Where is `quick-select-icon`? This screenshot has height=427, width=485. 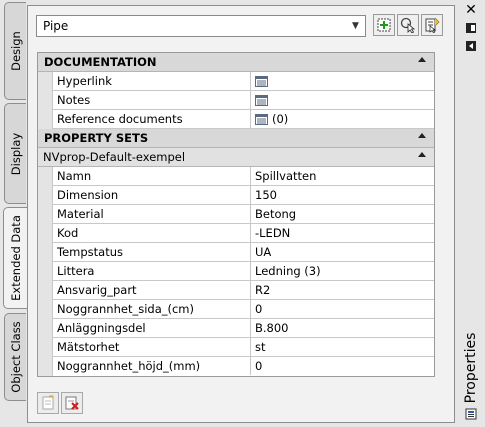 quick-select-icon is located at coordinates (432, 25).